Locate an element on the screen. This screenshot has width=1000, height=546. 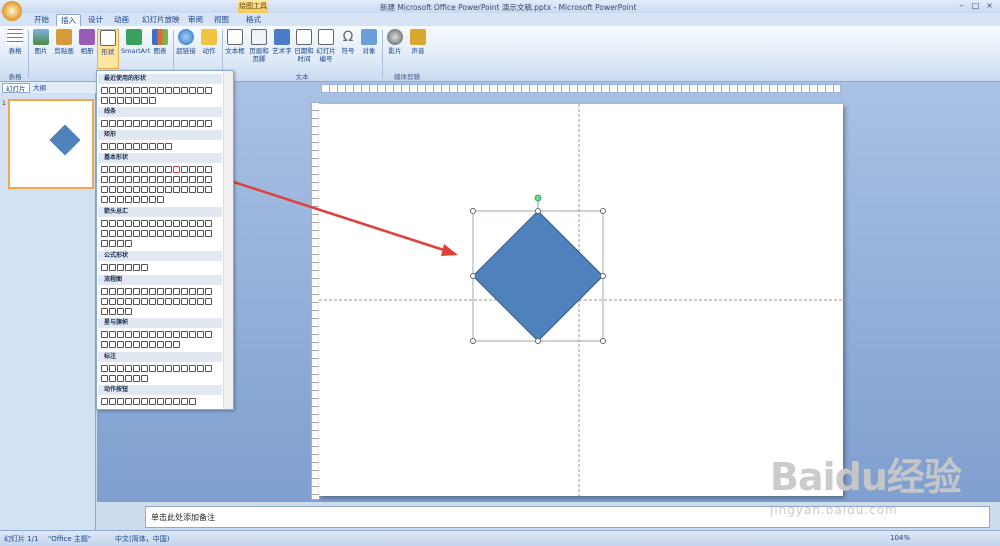
status-language: 中文(简体，中国) is located at coordinates (142, 539).